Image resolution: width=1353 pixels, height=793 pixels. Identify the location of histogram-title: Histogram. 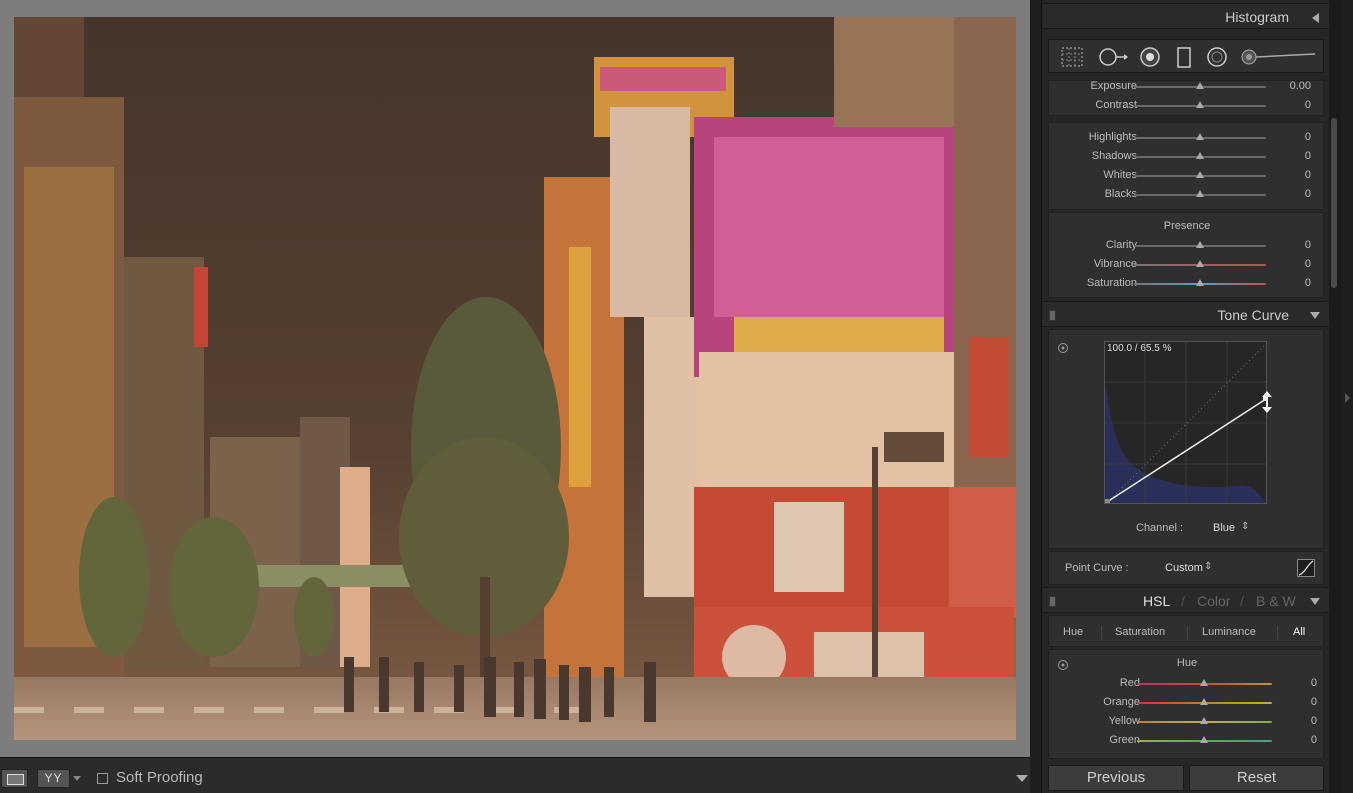
(1257, 17).